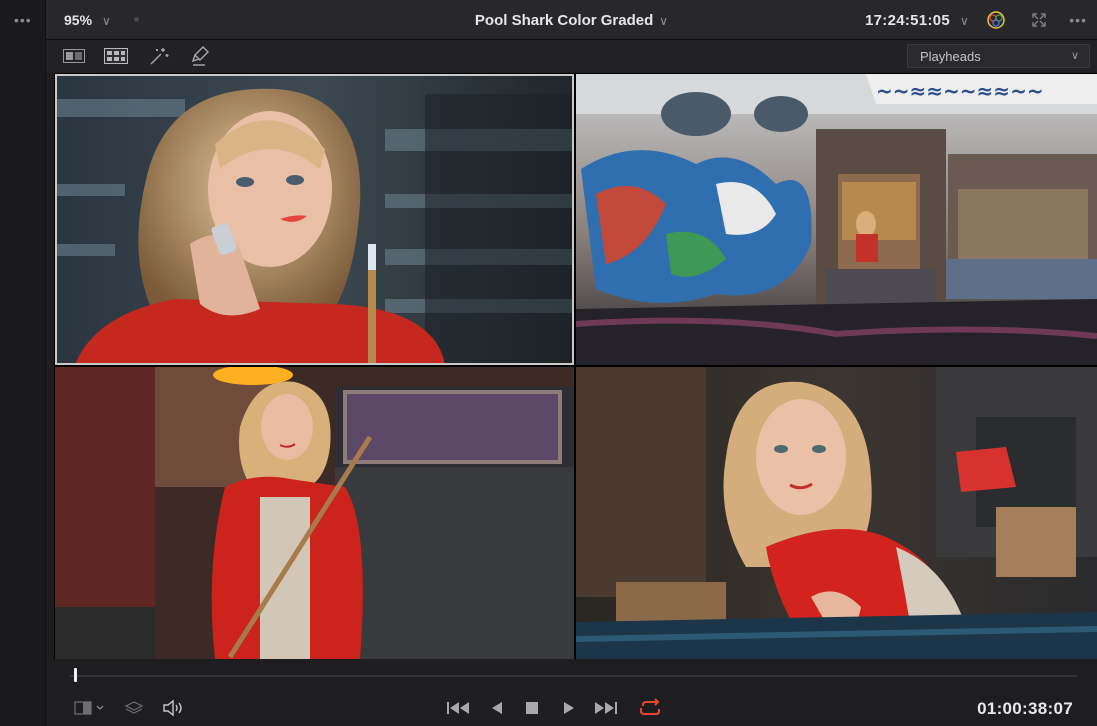 The height and width of the screenshot is (726, 1097). I want to click on source-timecode: 17:24:51:05, so click(908, 20).